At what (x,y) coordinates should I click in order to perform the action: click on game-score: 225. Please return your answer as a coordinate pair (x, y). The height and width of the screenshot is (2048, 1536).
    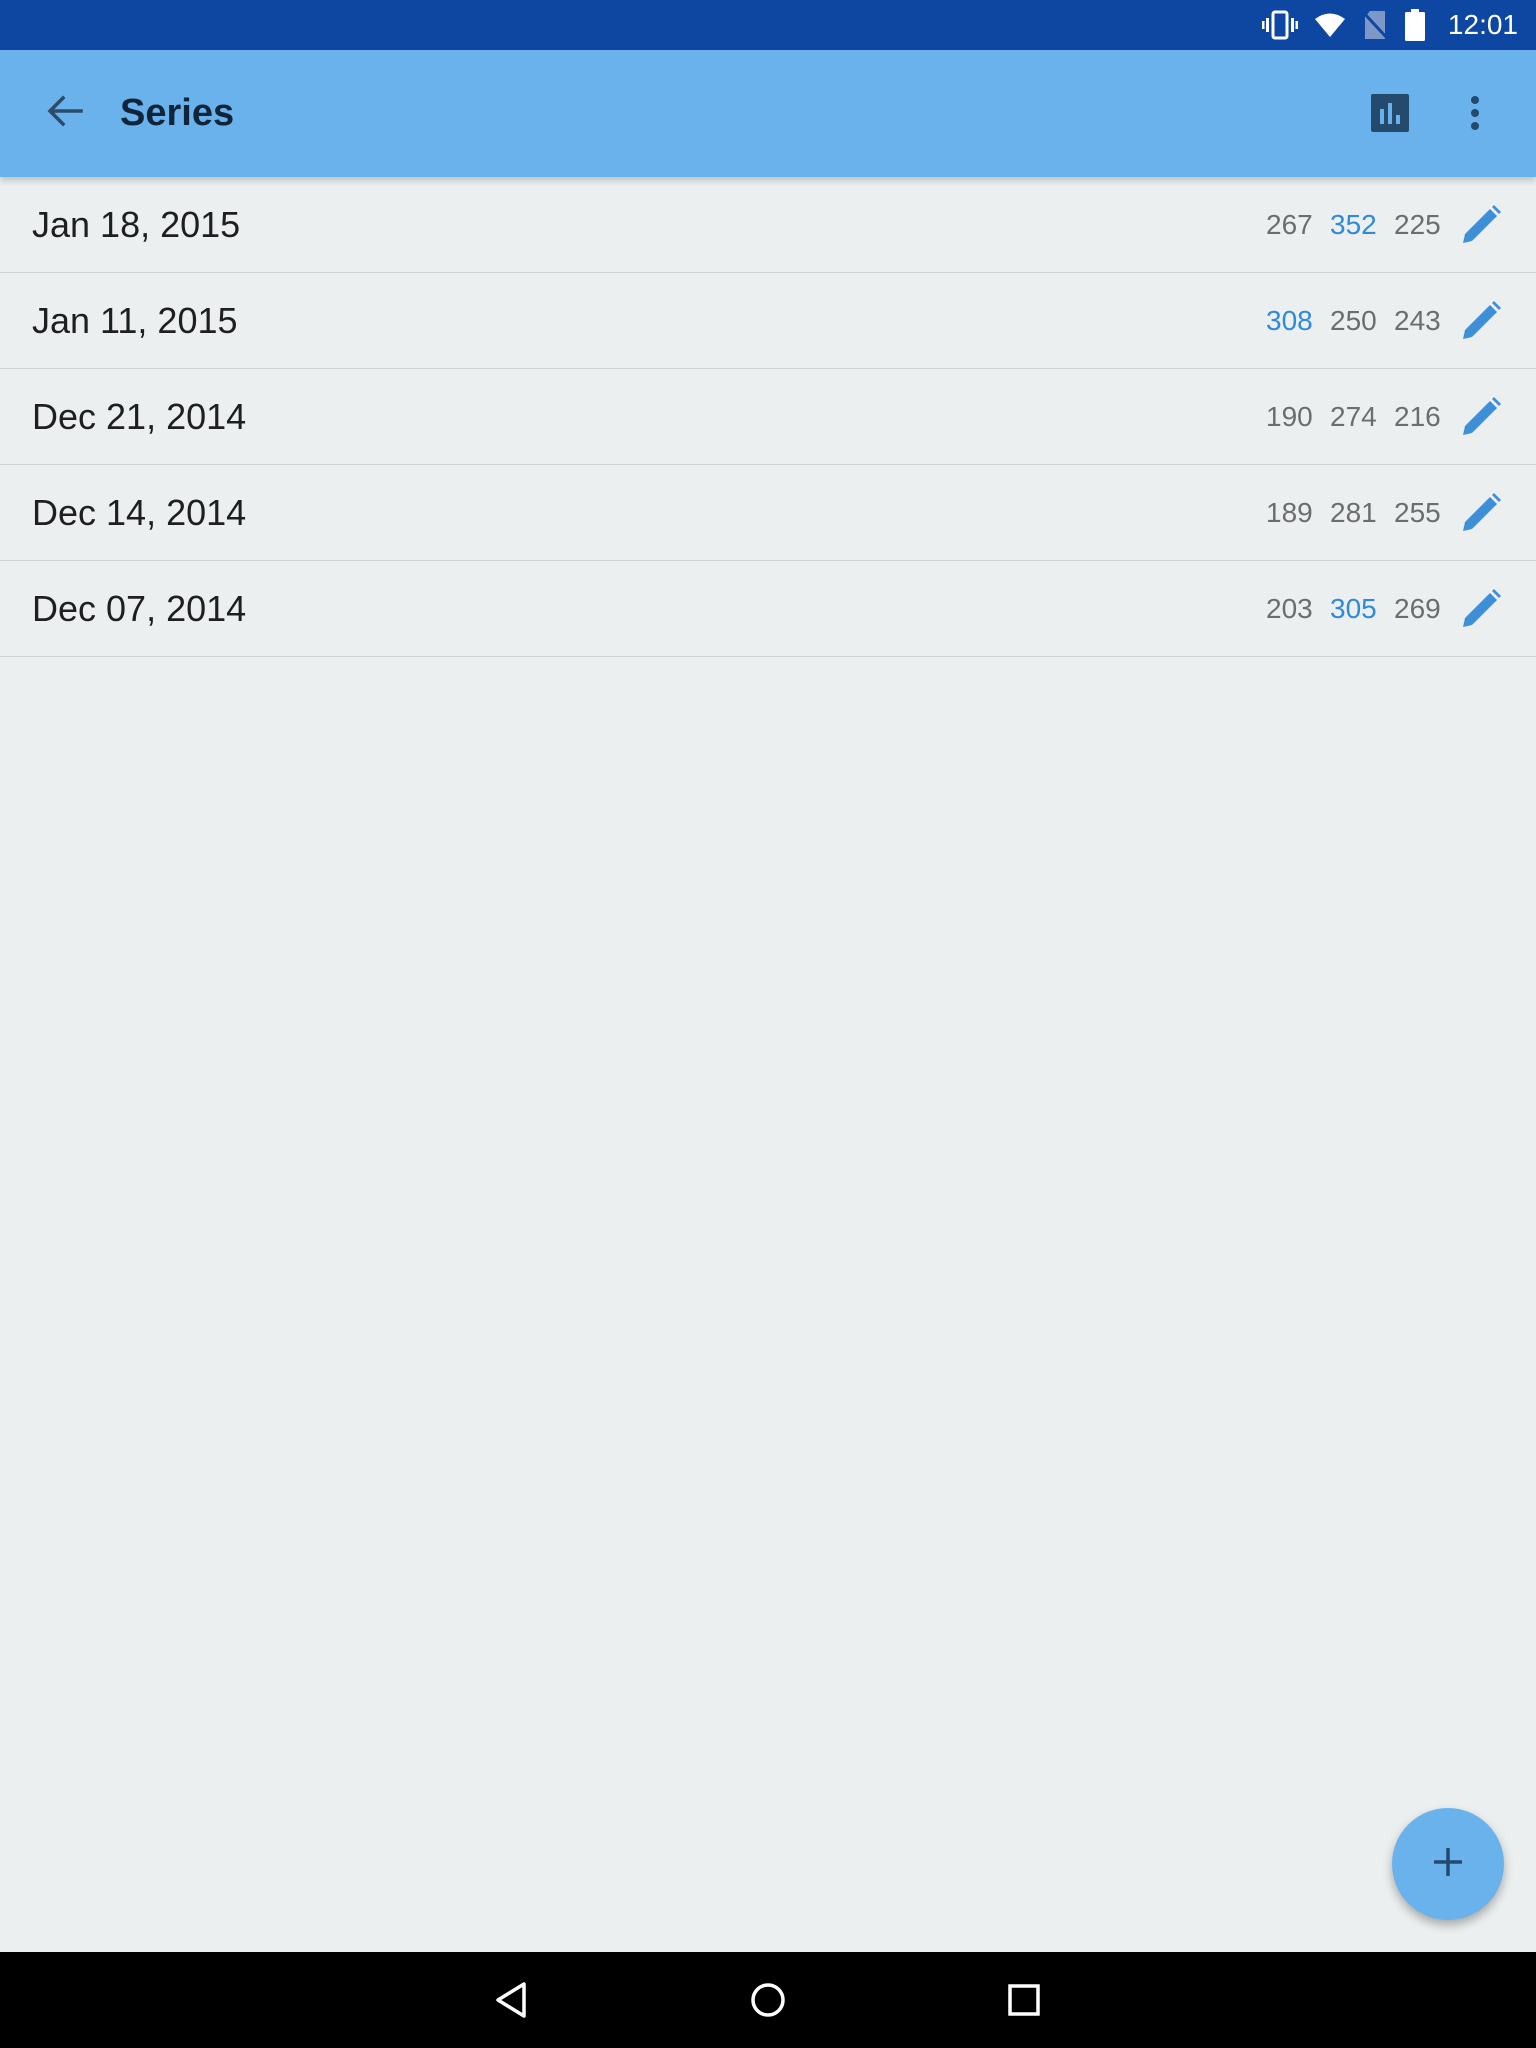
    Looking at the image, I should click on (1417, 224).